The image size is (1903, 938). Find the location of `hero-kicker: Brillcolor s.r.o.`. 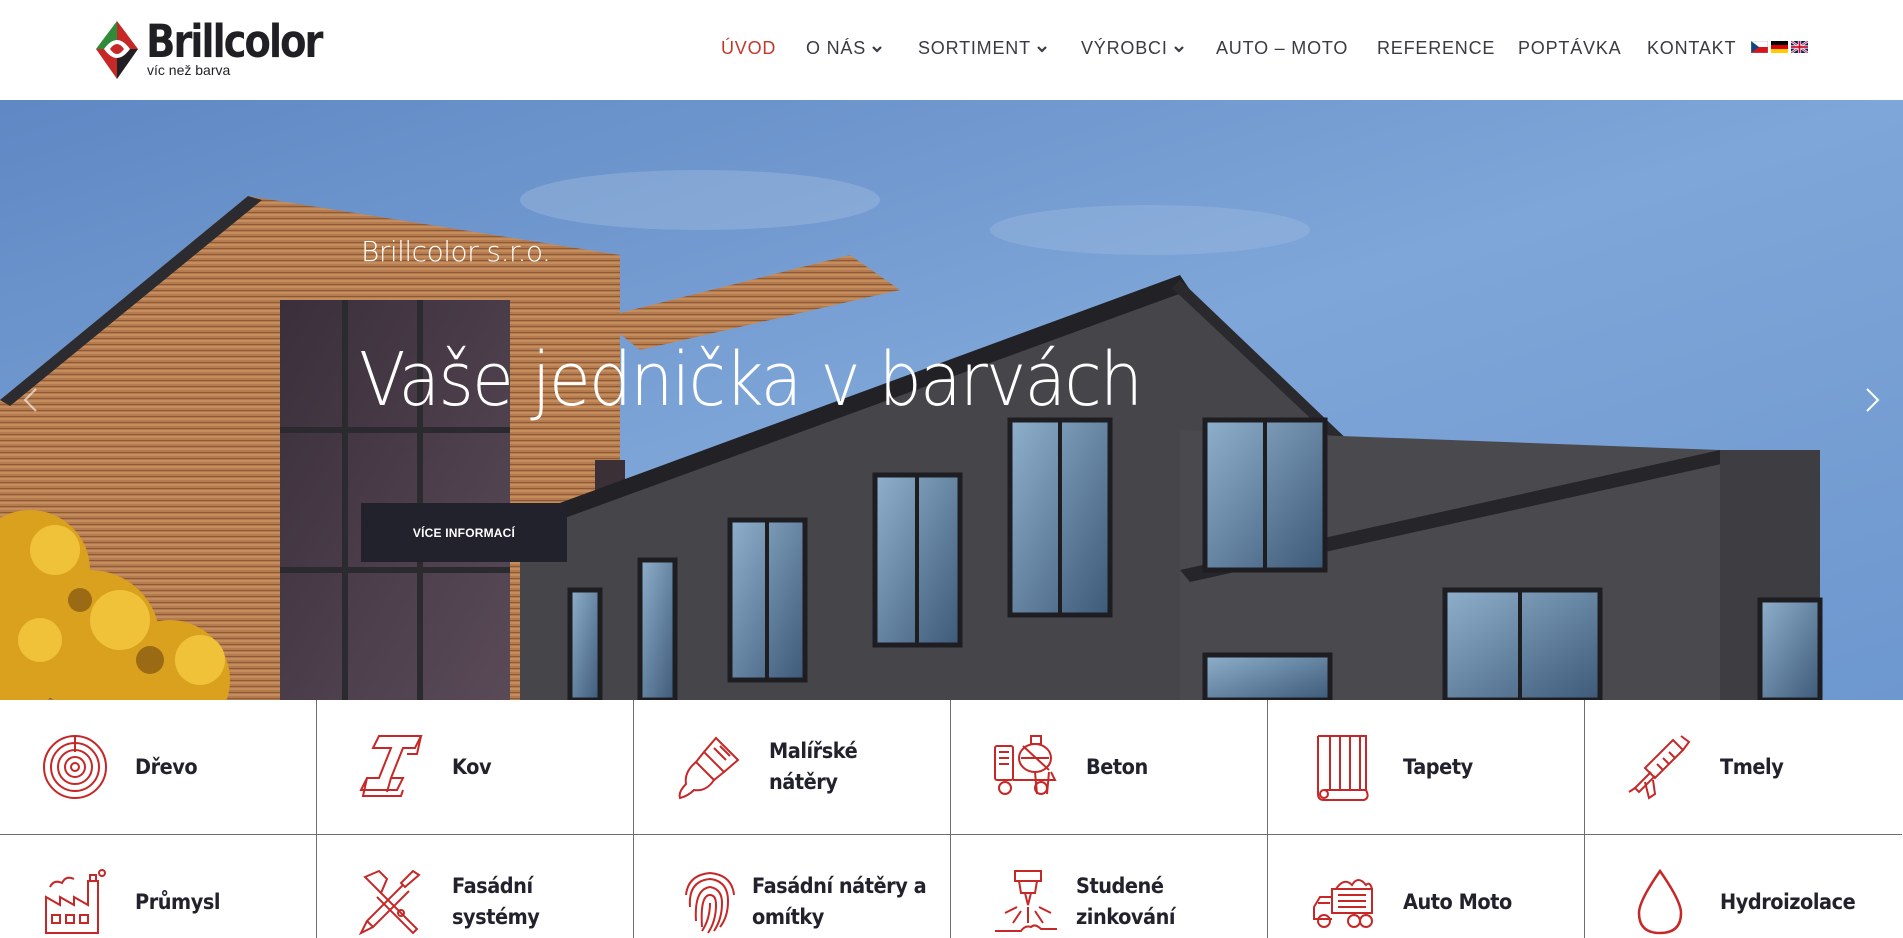

hero-kicker: Brillcolor s.r.o. is located at coordinates (456, 251).